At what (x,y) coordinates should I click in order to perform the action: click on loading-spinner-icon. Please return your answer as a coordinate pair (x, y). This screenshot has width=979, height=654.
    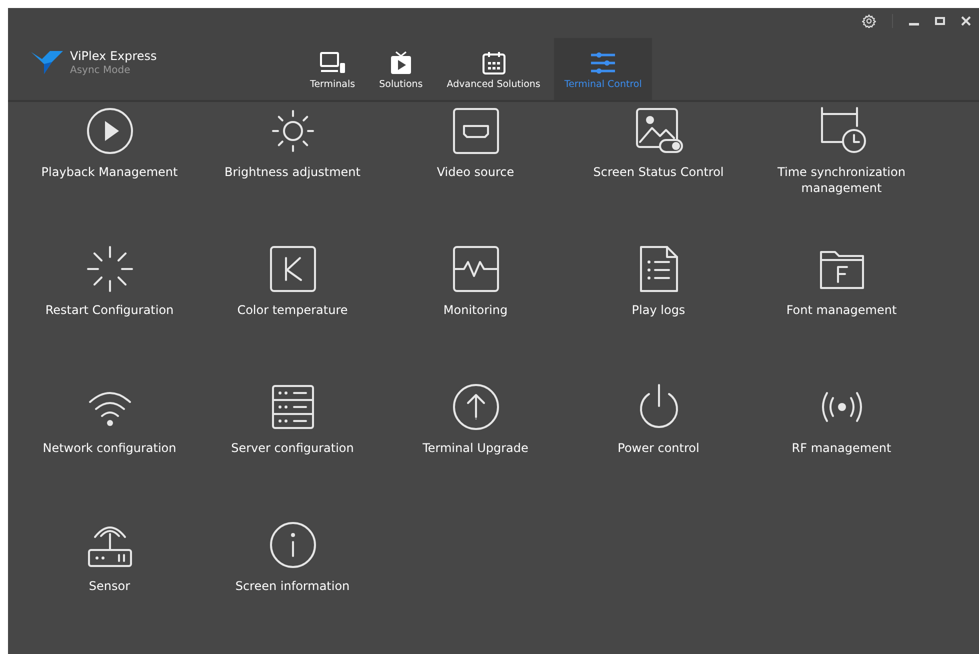
    Looking at the image, I should click on (109, 269).